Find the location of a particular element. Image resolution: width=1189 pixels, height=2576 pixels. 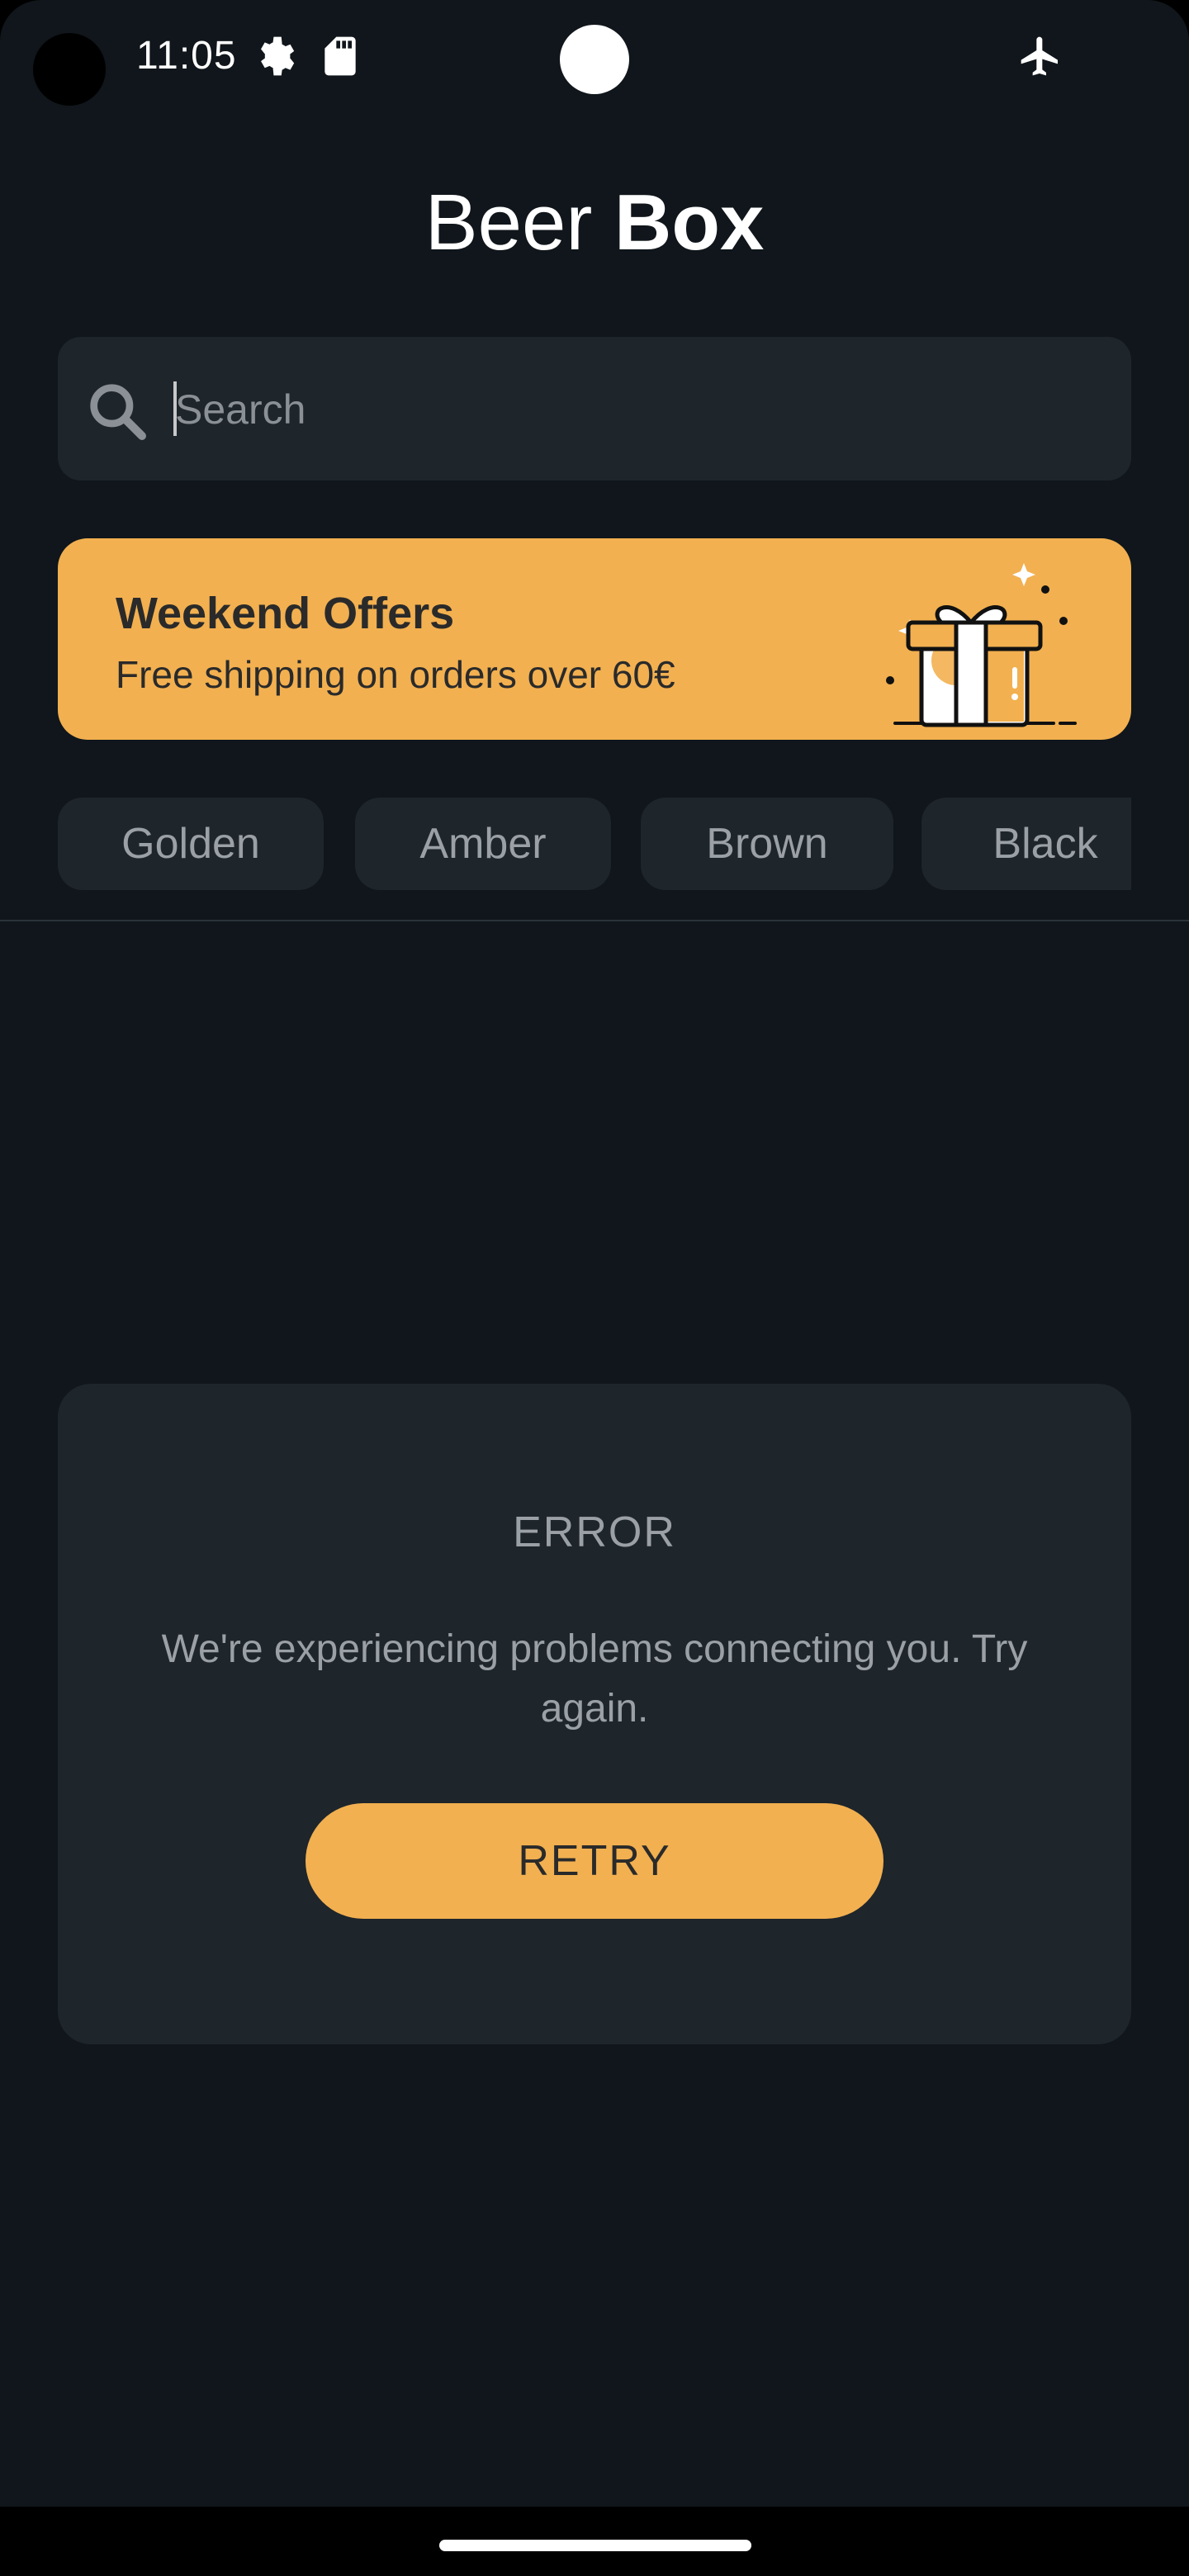

offer-subtitle: Free shipping on orders over 60€ is located at coordinates (395, 674).